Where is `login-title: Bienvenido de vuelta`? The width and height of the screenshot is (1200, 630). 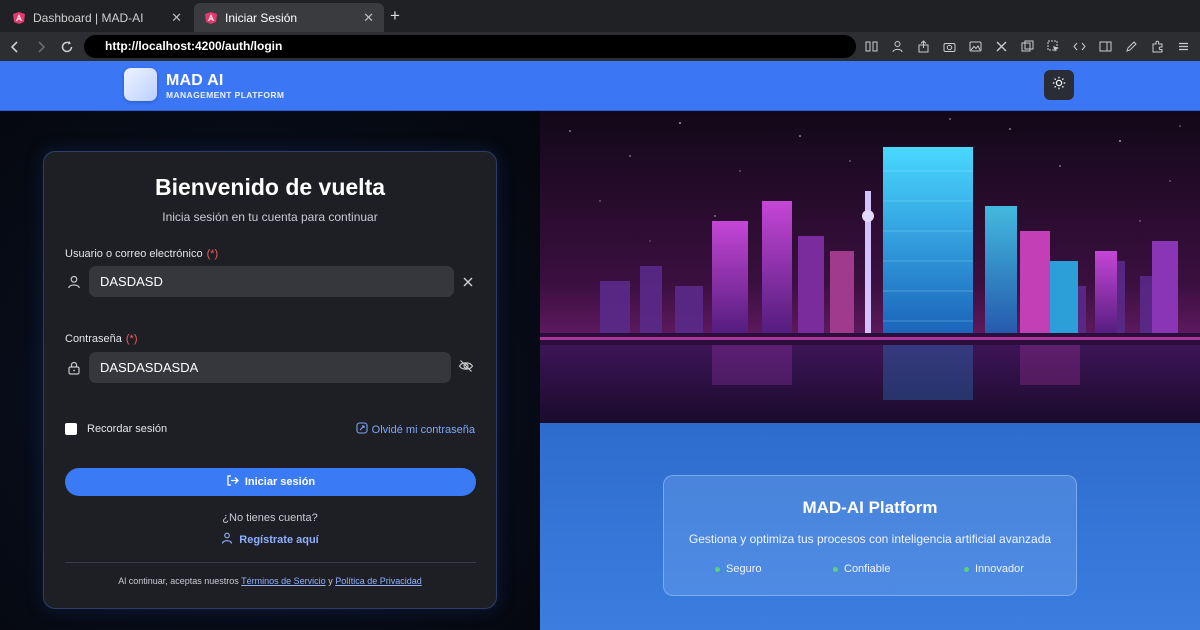 login-title: Bienvenido de vuelta is located at coordinates (270, 187).